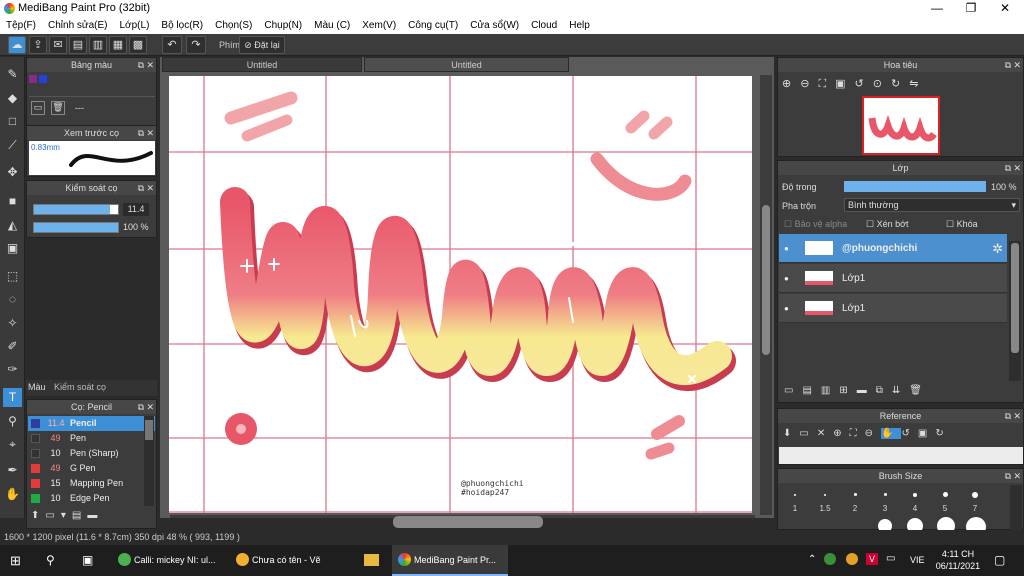 The height and width of the screenshot is (576, 1024). I want to click on lock-checkbox: ☐ Khóa, so click(962, 224).